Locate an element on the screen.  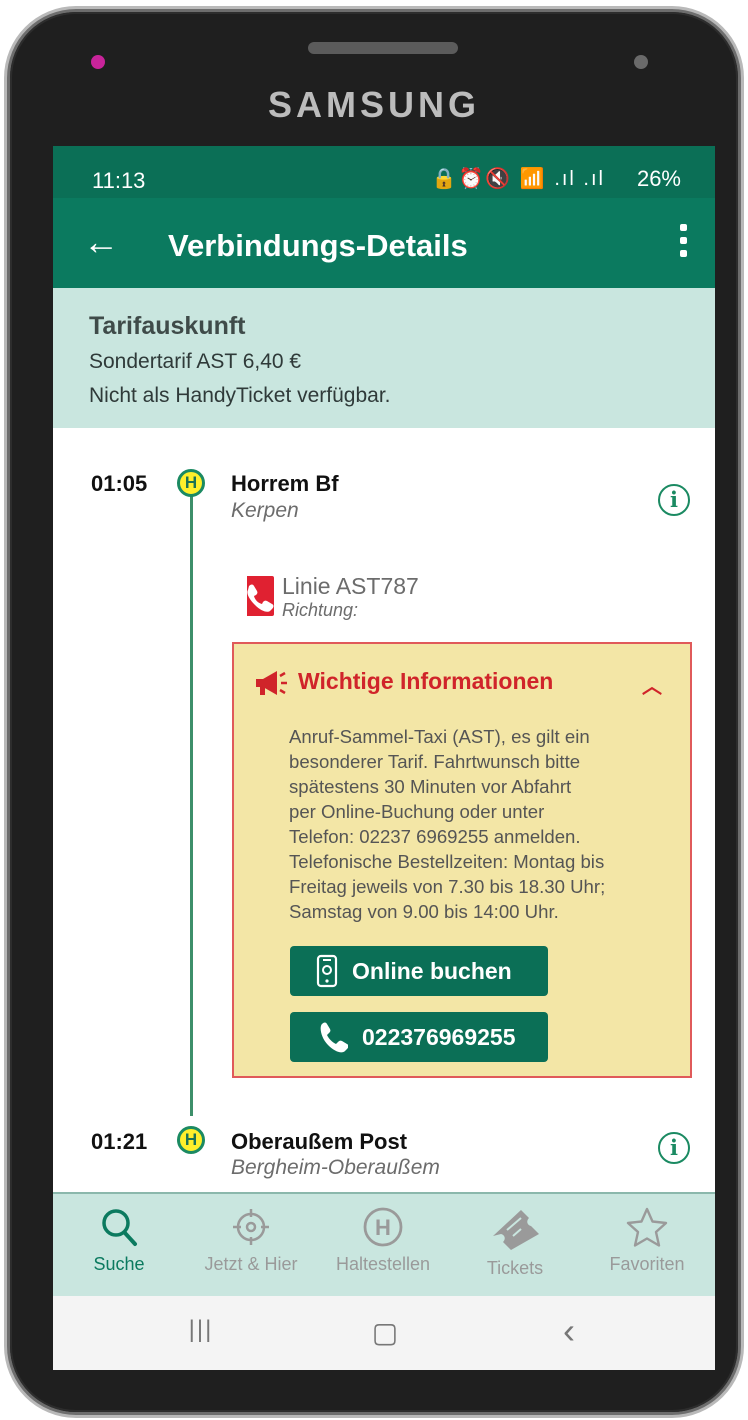
system-back-button: ‹ is located at coordinates (569, 1331).